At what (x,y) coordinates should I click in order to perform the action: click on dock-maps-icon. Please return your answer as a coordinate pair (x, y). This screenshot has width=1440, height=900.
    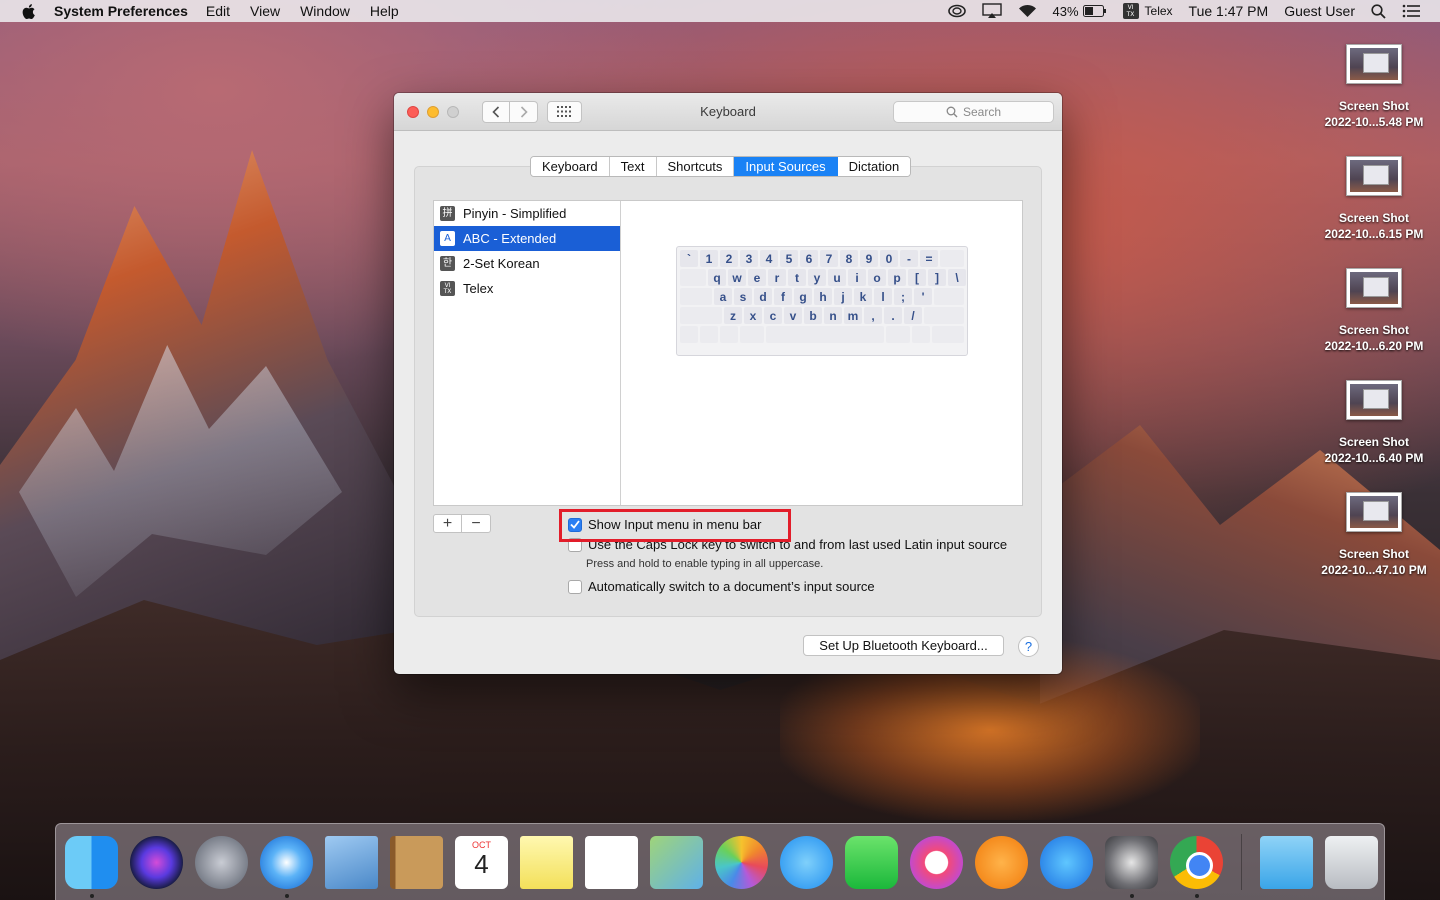
    Looking at the image, I should click on (676, 862).